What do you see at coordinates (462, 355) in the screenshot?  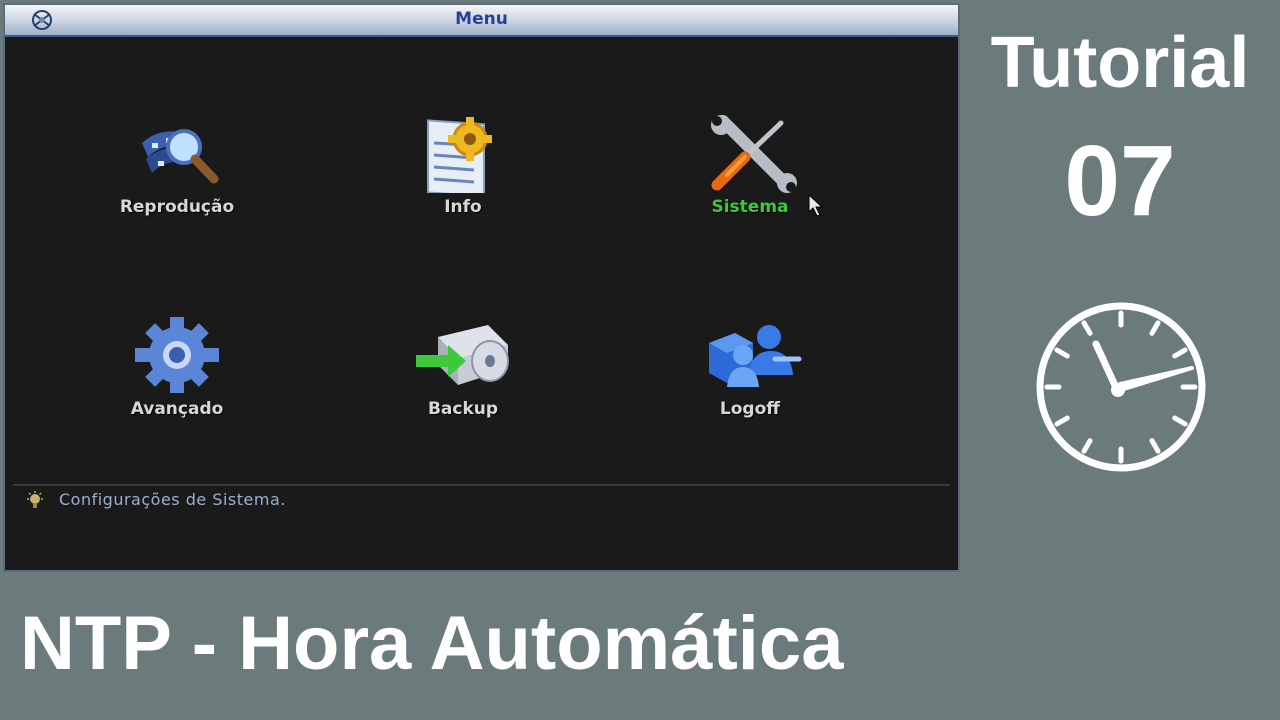 I see `backup-disc-icon` at bounding box center [462, 355].